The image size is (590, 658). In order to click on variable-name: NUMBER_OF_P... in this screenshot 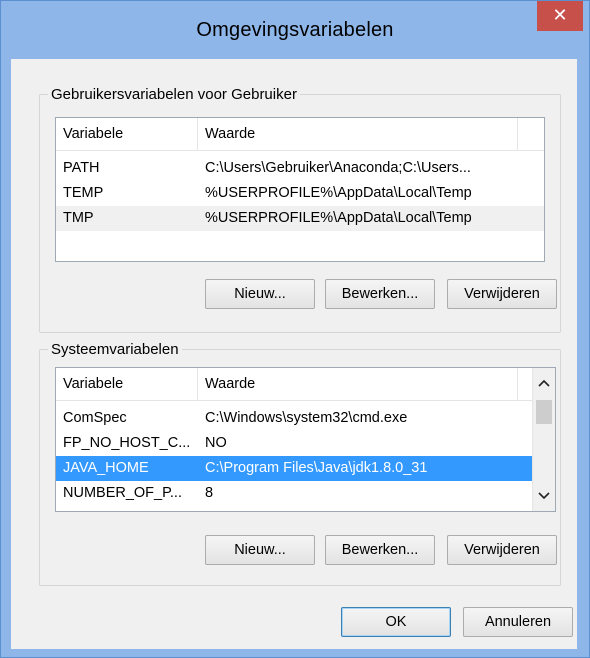, I will do `click(122, 493)`.